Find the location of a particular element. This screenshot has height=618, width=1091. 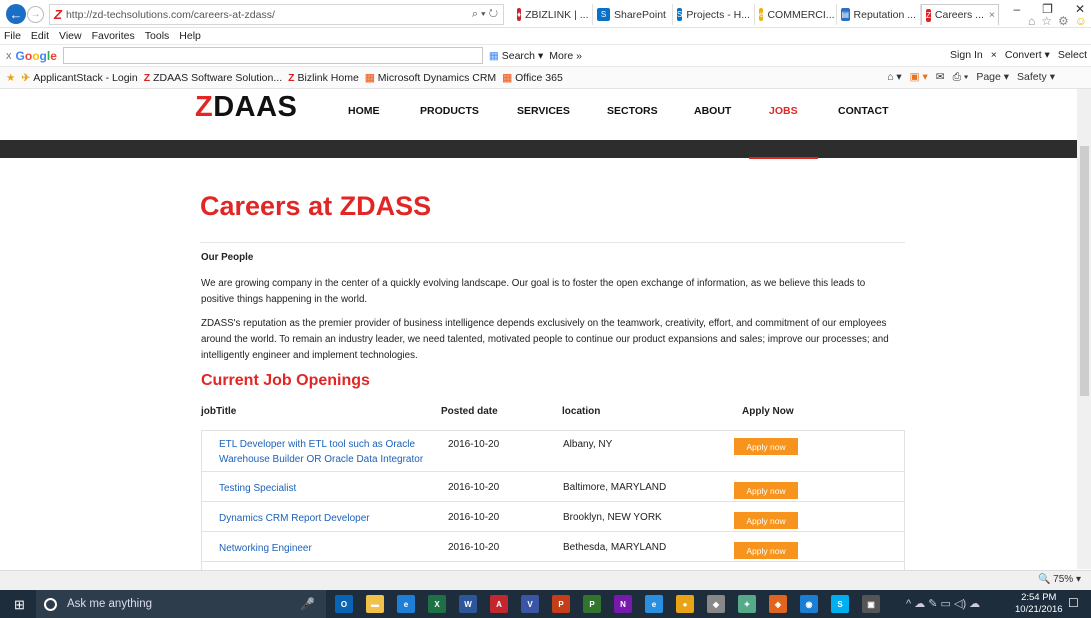

visio-icon: V is located at coordinates (530, 604).